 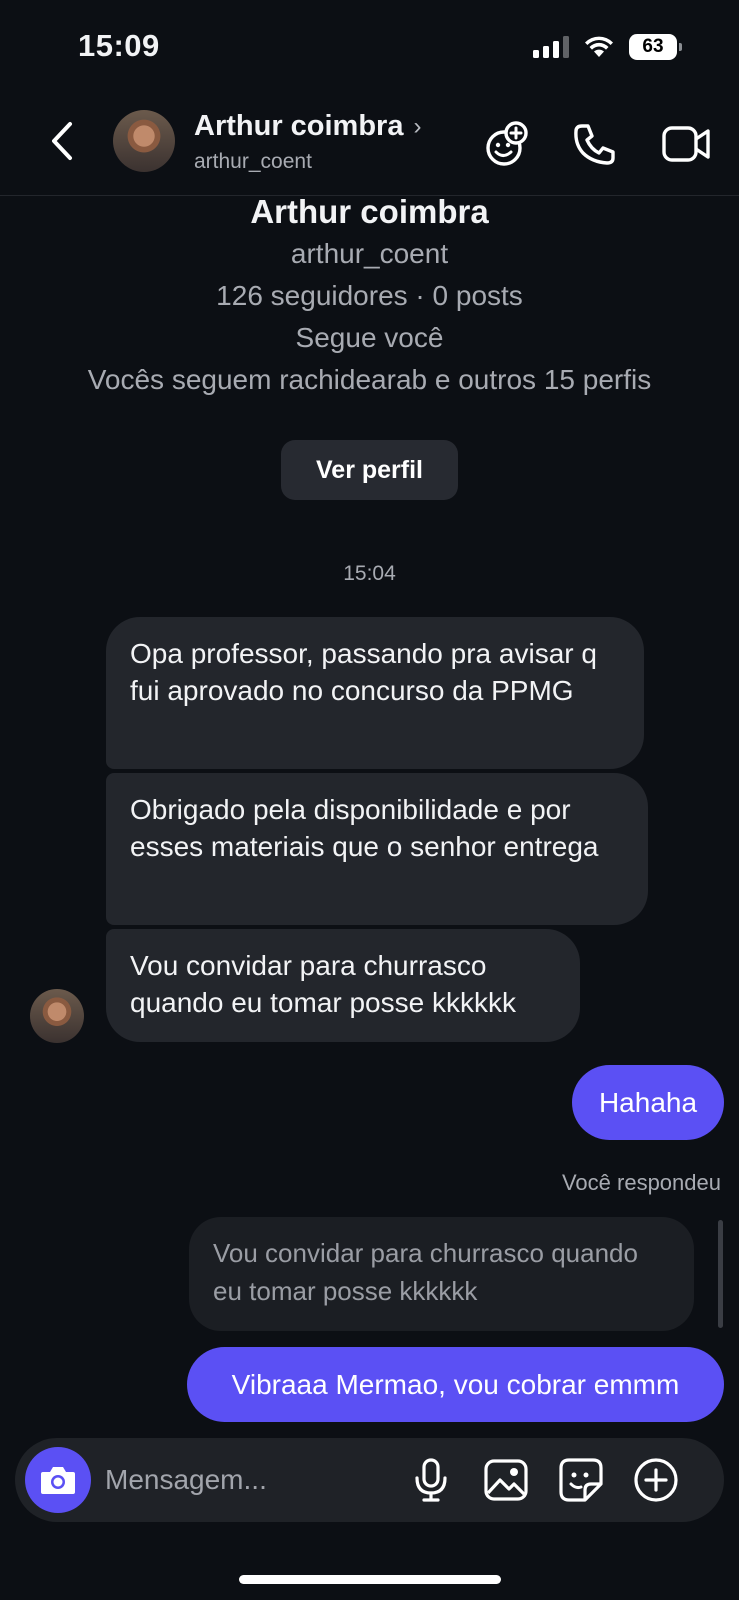 I want to click on intro-follows-you: Segue você, so click(x=369, y=337).